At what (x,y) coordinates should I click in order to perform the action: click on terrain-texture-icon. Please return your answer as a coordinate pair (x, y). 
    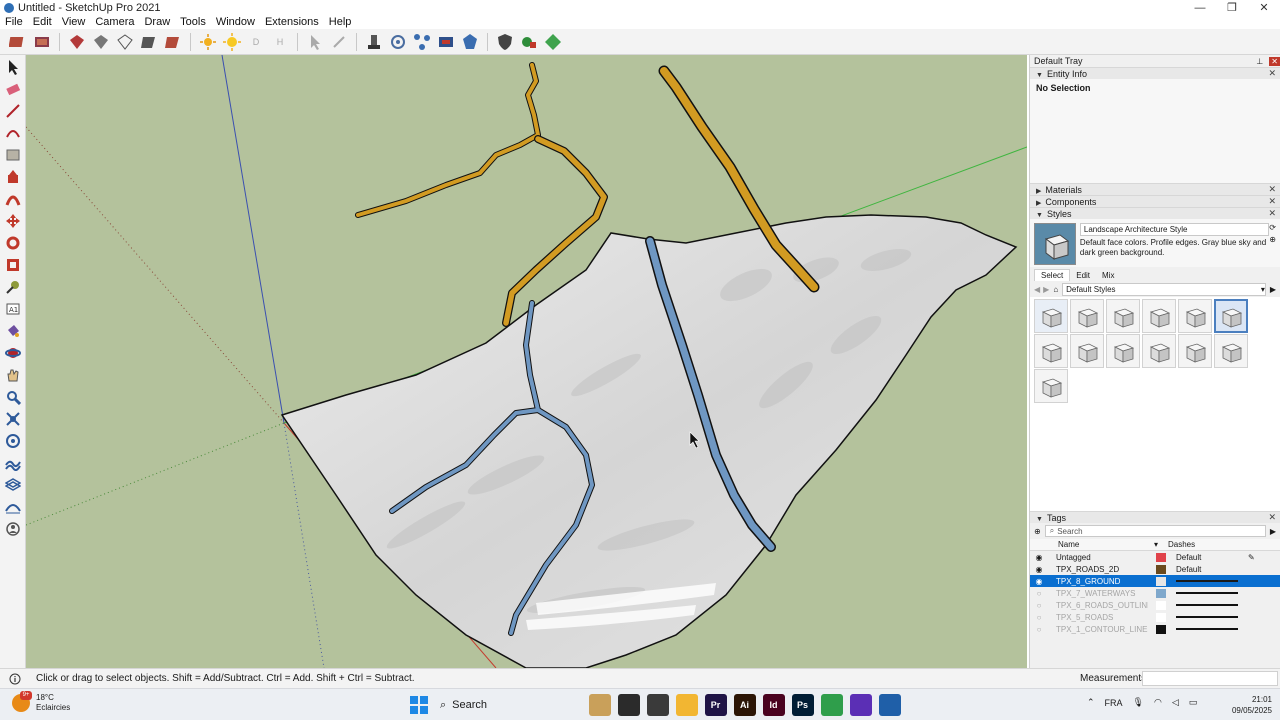
    Looking at the image, I should click on (42, 42).